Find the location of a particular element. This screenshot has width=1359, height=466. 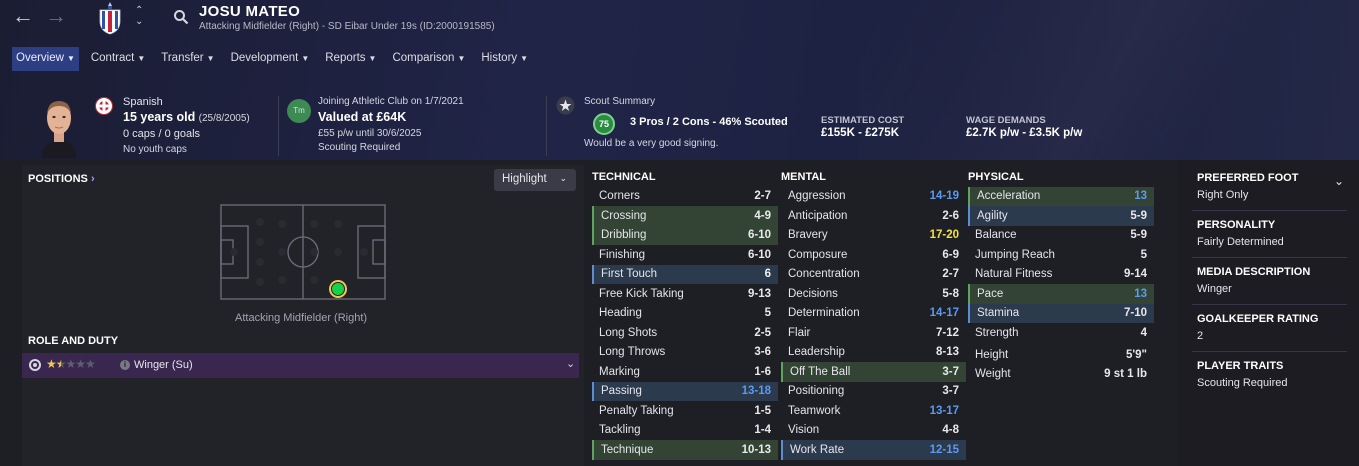

height-row: Height 5'9" is located at coordinates (1061, 354).